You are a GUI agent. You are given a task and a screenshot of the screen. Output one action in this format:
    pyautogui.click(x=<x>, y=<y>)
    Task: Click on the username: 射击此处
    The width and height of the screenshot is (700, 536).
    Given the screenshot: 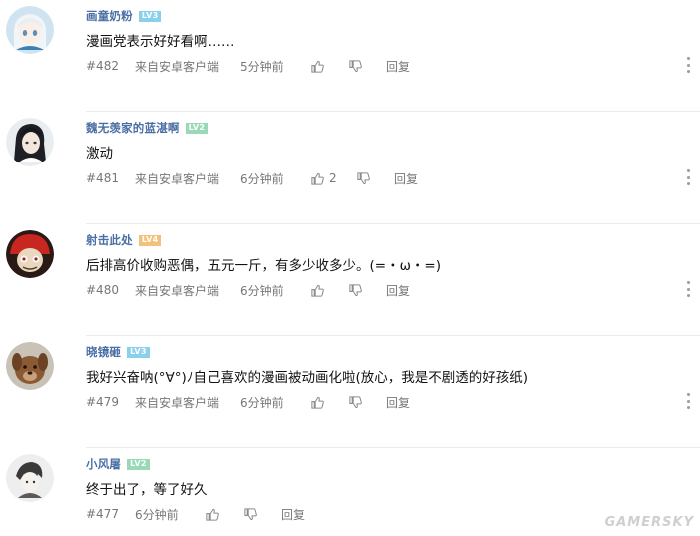 What is the action you would take?
    pyautogui.click(x=109, y=240)
    